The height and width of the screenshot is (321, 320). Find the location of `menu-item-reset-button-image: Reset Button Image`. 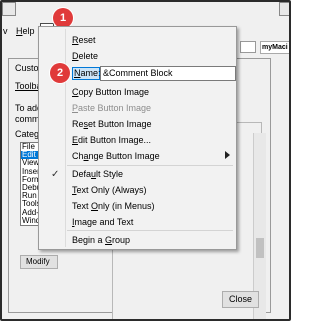

menu-item-reset-button-image: Reset Button Image is located at coordinates (112, 124).